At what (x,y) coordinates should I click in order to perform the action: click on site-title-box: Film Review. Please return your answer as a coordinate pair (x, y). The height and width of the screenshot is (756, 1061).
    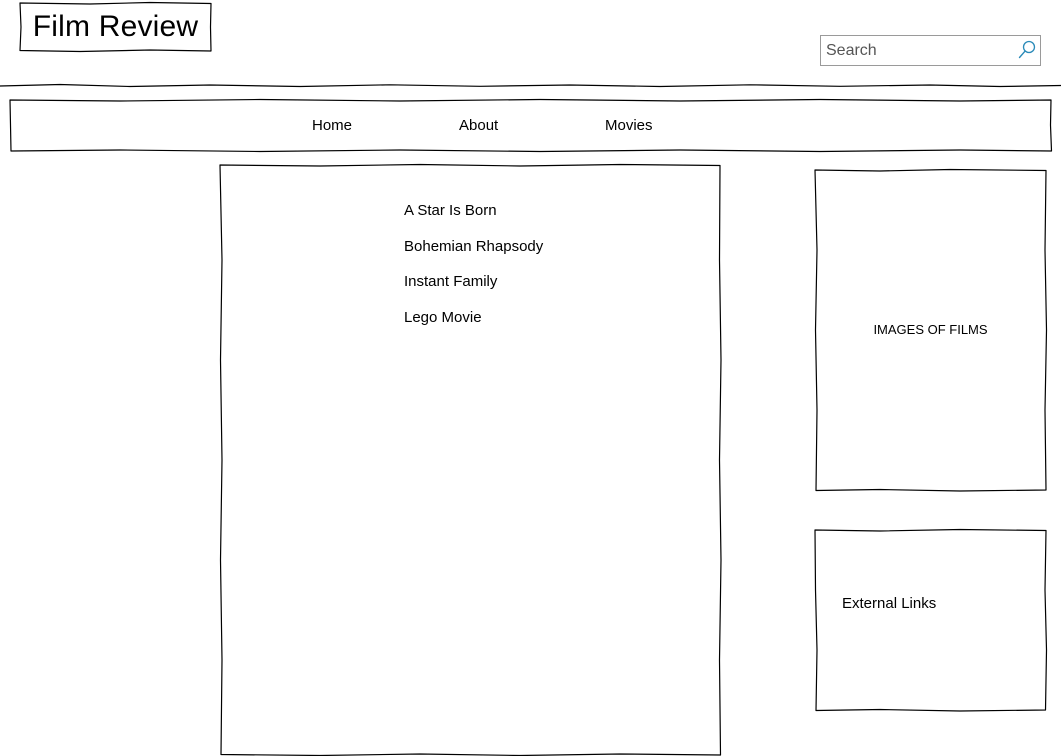
    Looking at the image, I should click on (115, 27).